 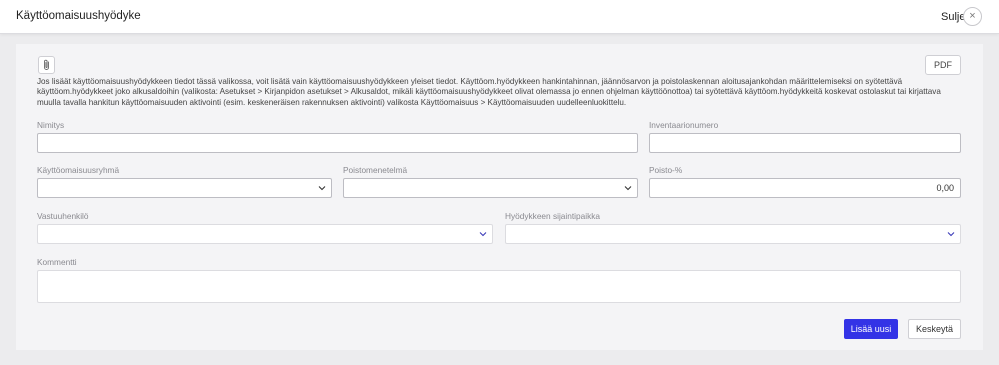 I want to click on depreciation-rate-input: 0,00, so click(x=805, y=188).